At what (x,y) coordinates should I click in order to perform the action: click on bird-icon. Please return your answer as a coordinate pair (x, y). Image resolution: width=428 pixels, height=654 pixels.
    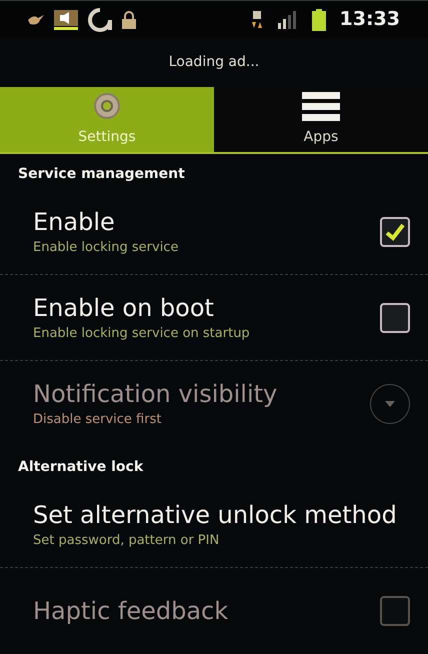
    Looking at the image, I should click on (36, 20).